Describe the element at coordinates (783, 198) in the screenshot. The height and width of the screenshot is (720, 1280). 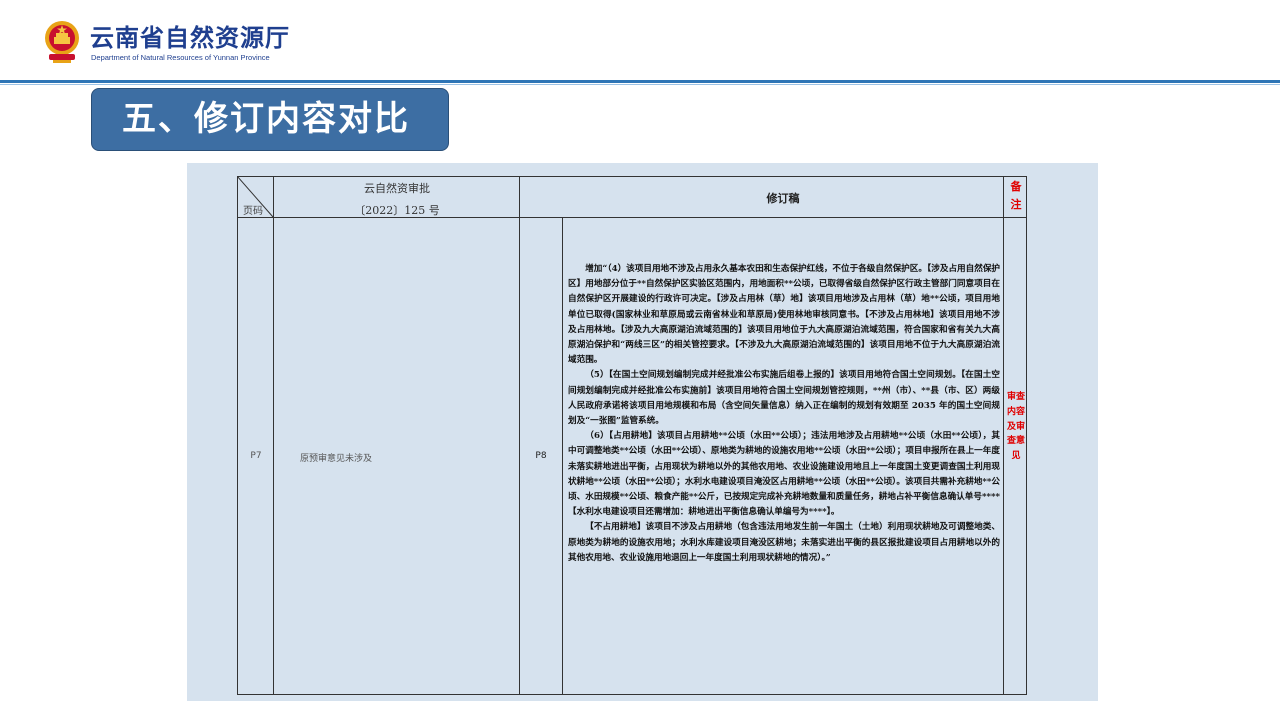
I see `header-revised: 修订稿` at that location.